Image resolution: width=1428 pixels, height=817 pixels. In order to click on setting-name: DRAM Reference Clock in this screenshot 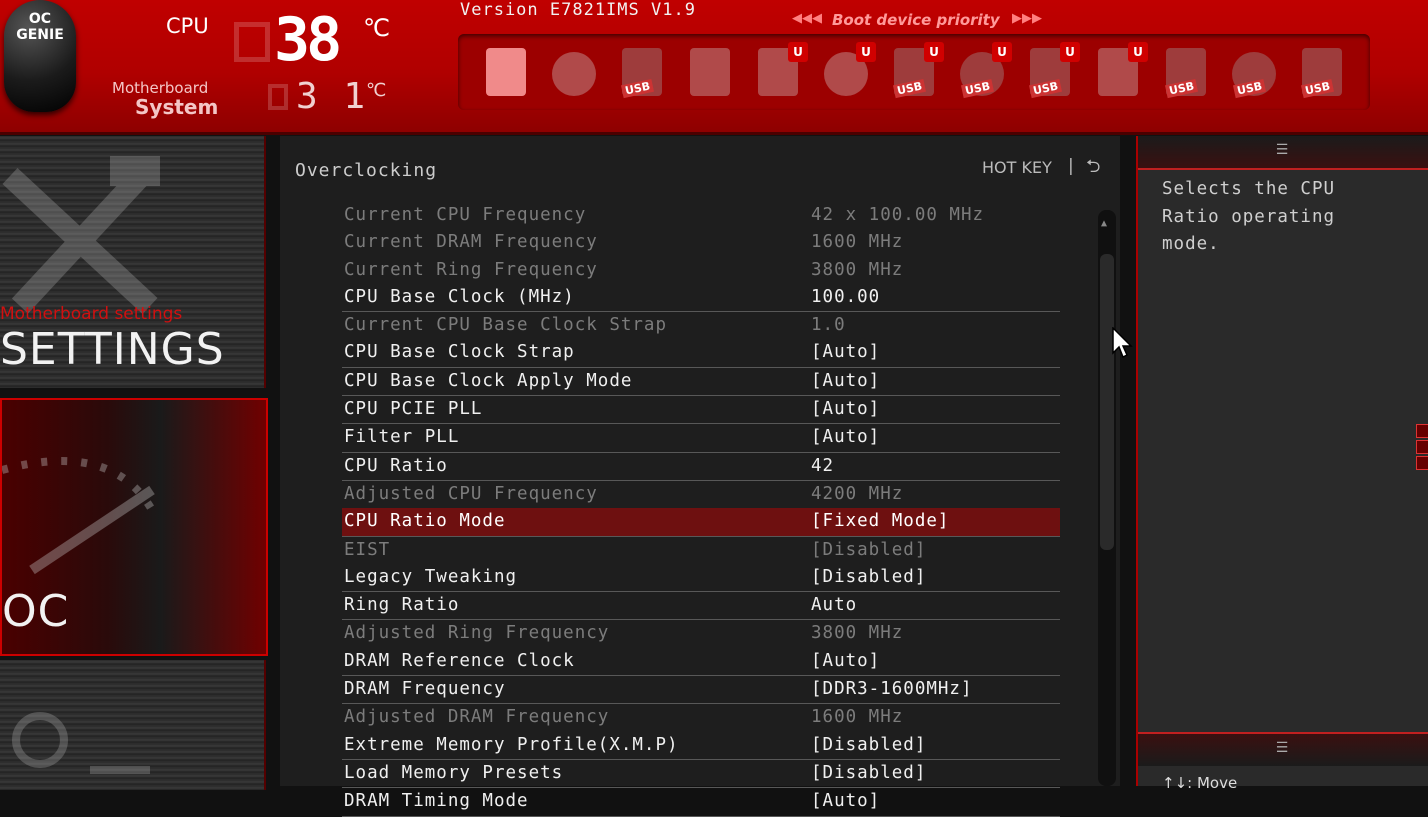, I will do `click(459, 660)`.